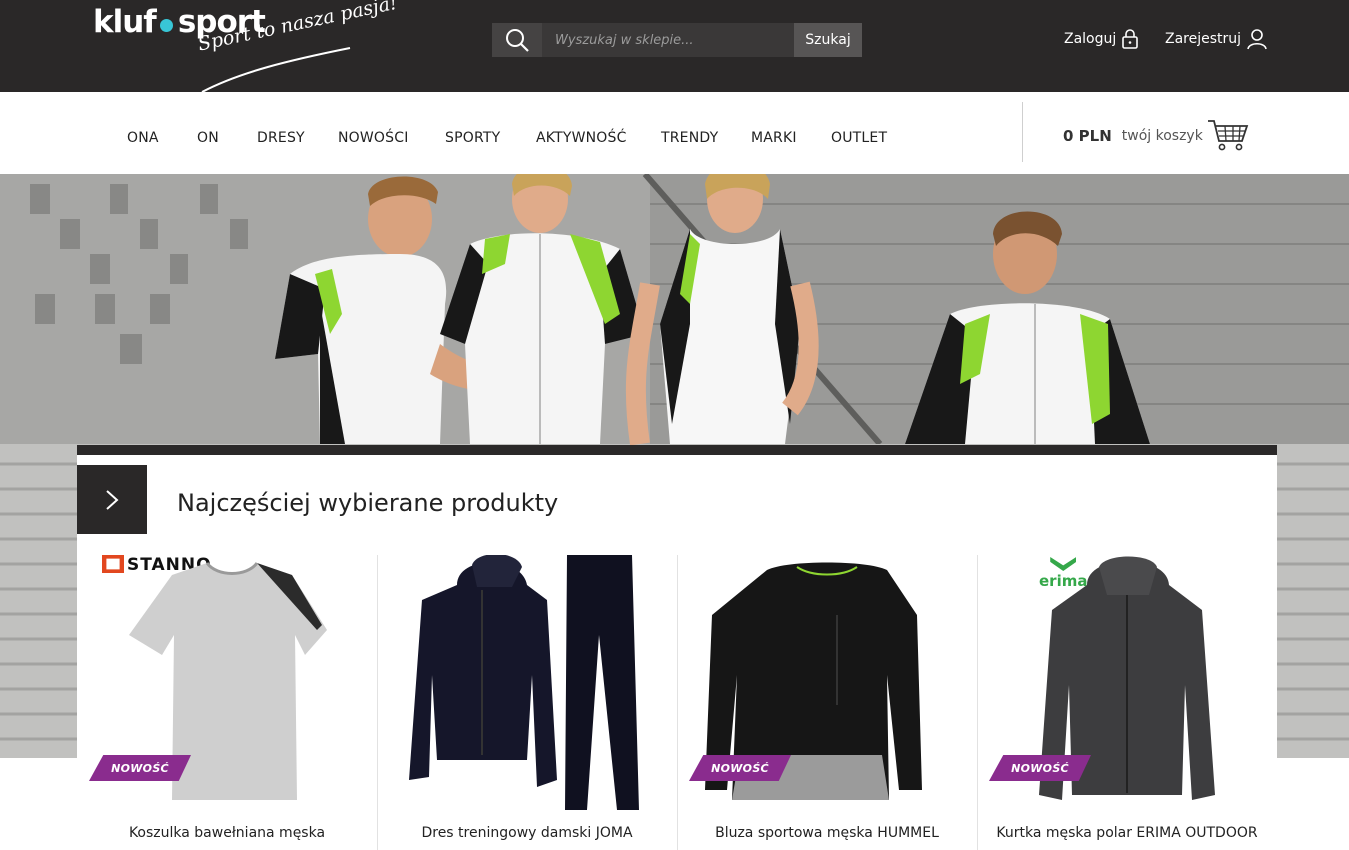 This screenshot has width=1349, height=850. I want to click on login-link: Zaloguj, so click(1101, 39).